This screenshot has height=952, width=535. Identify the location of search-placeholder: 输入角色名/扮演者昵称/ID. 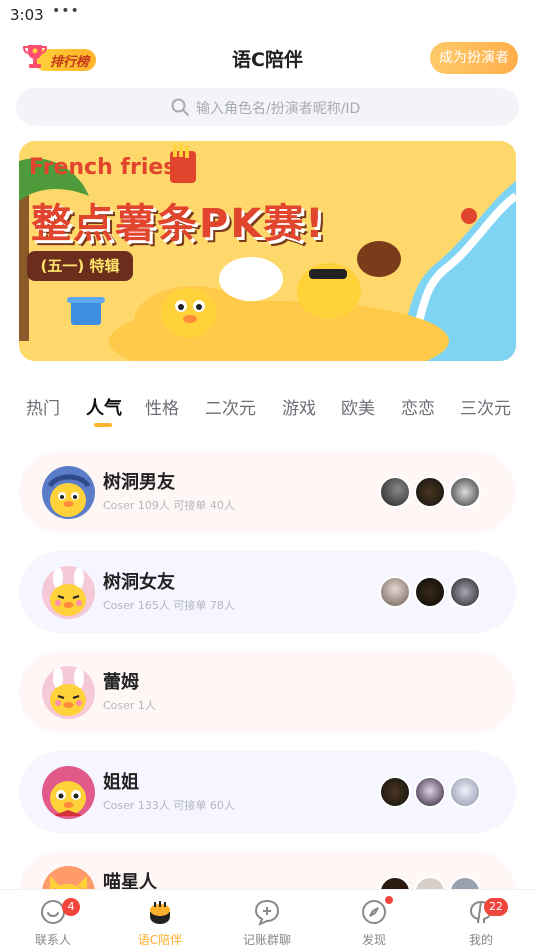
(278, 109).